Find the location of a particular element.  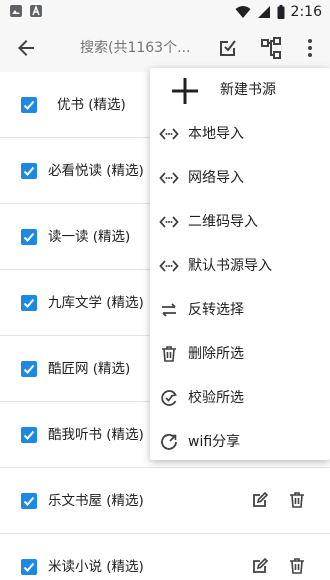

menu-item-verify-selected: 校验所选 is located at coordinates (240, 398).